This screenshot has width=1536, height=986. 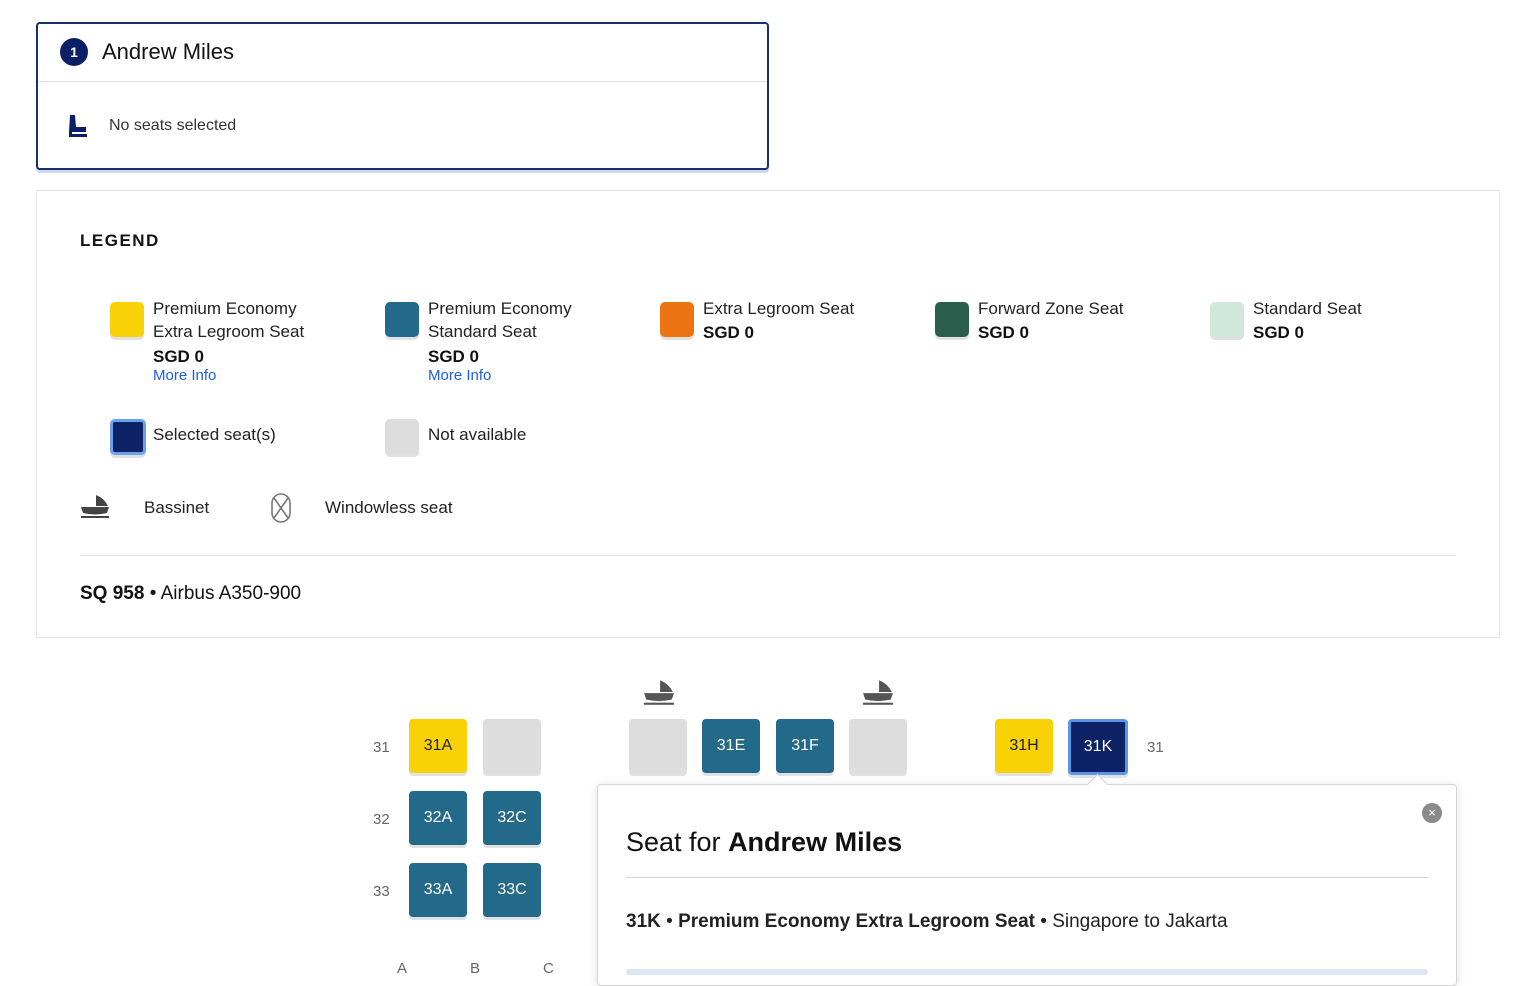 What do you see at coordinates (1051, 308) in the screenshot?
I see `legend-item-name: Forward Zone Seat` at bounding box center [1051, 308].